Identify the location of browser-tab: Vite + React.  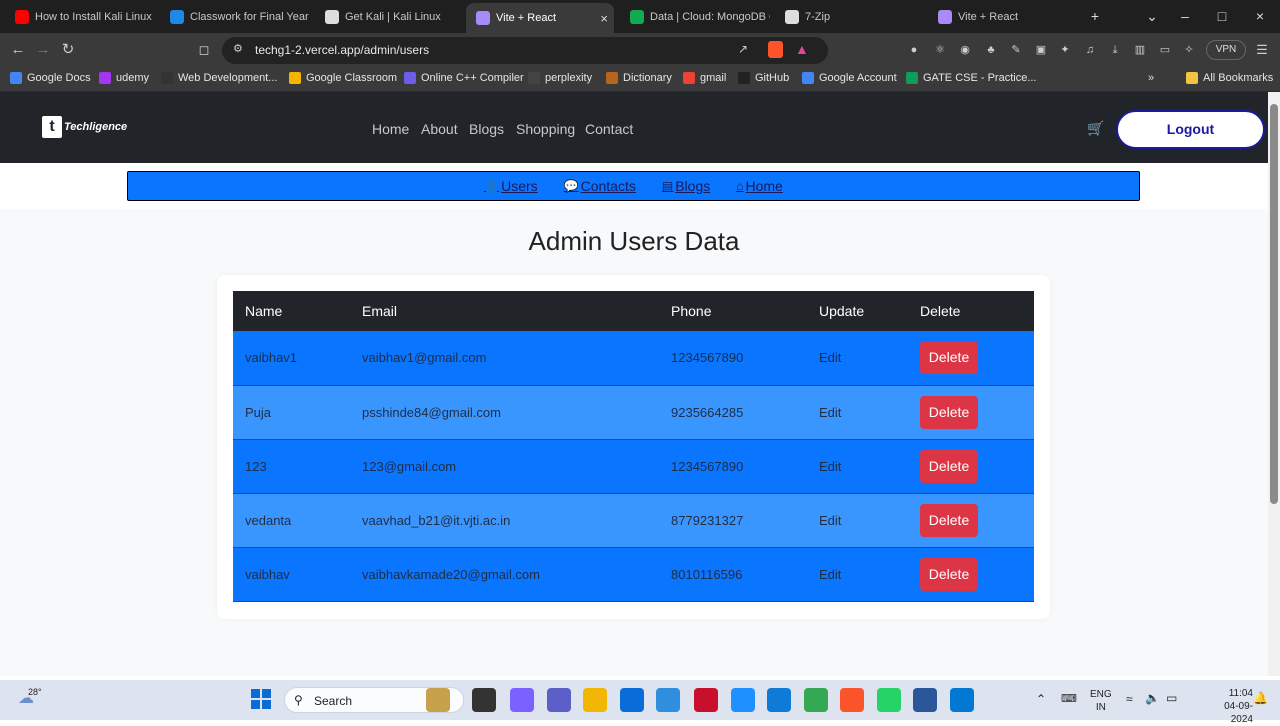
(1003, 16).